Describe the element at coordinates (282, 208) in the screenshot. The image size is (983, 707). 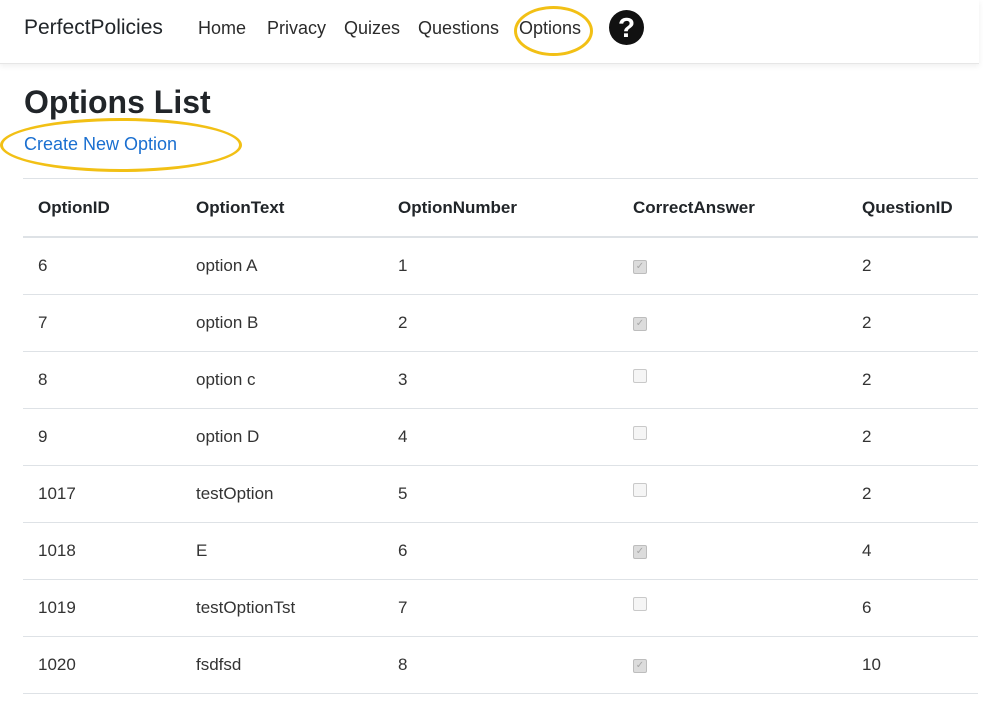
I see `header-option-text: OptionText` at that location.